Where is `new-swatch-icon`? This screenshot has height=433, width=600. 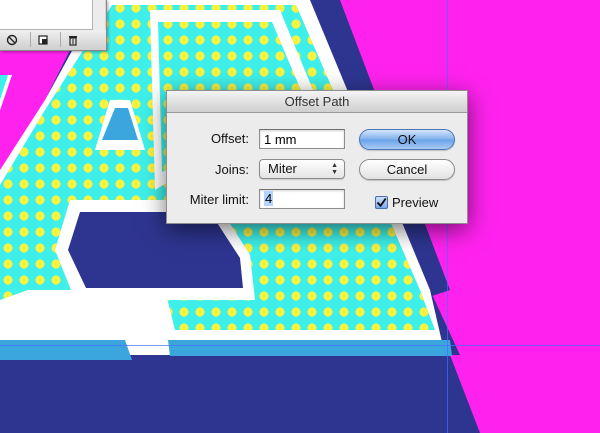 new-swatch-icon is located at coordinates (42, 39).